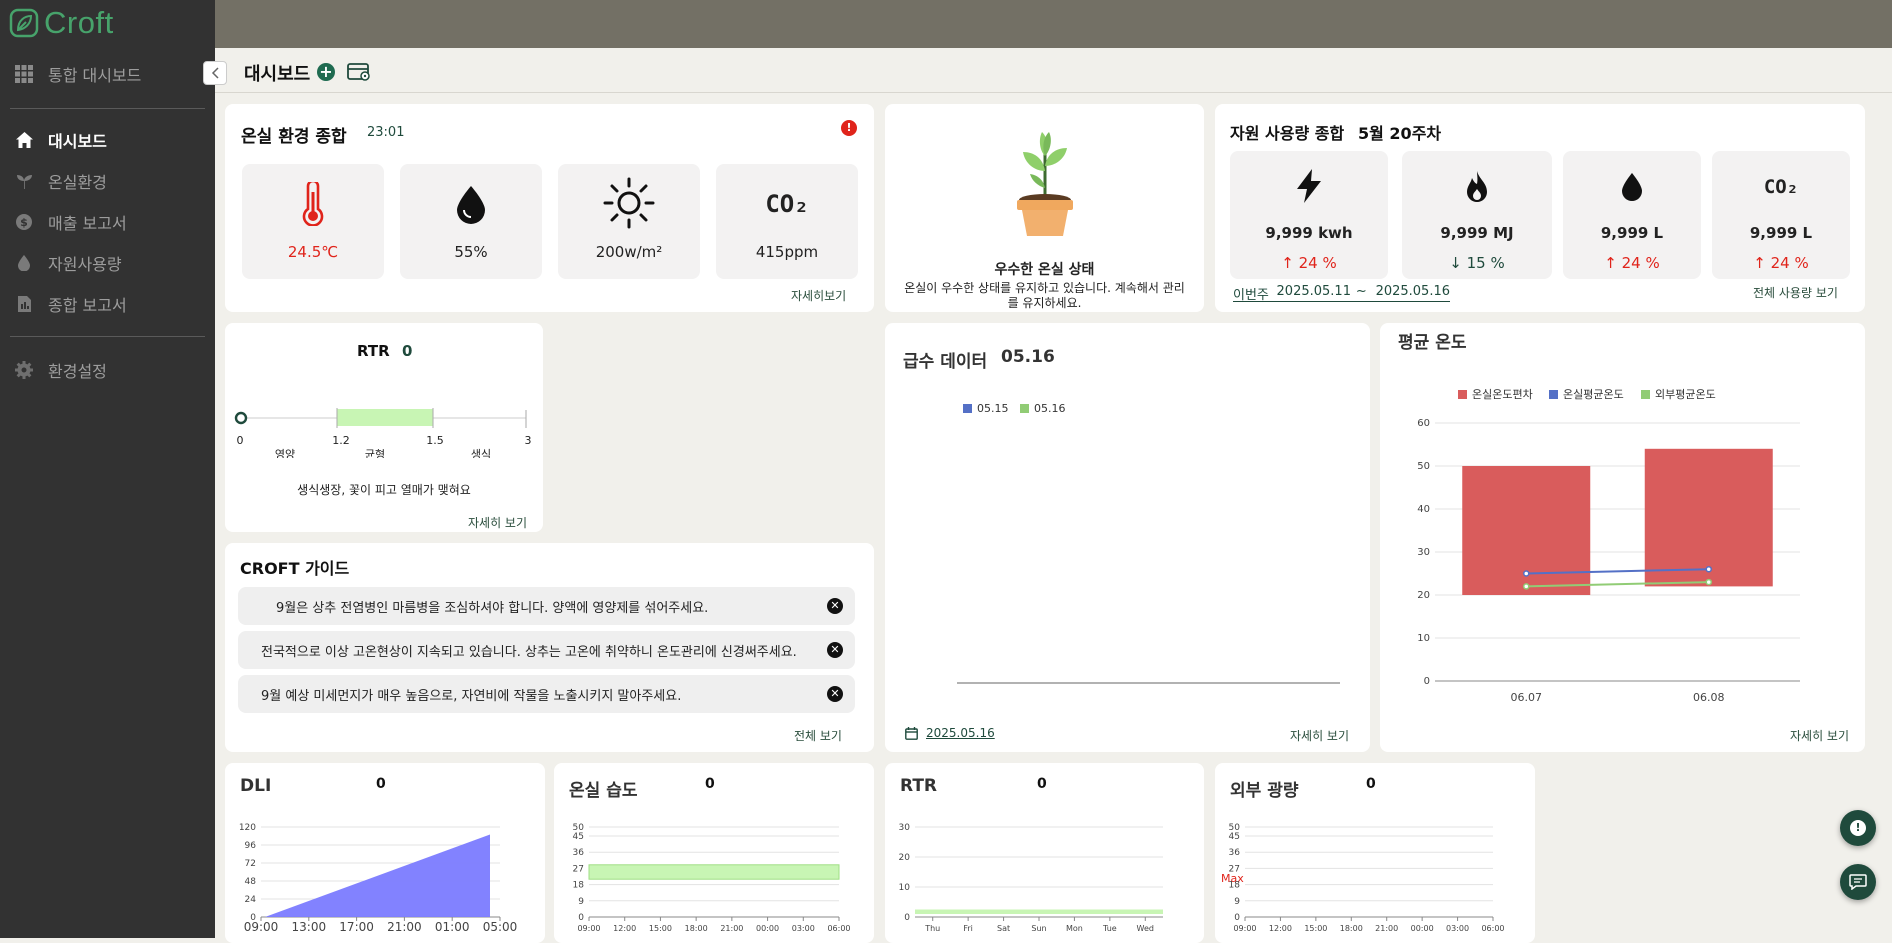  What do you see at coordinates (85, 264) in the screenshot?
I see `sidebar-item-label: 자원사용량` at bounding box center [85, 264].